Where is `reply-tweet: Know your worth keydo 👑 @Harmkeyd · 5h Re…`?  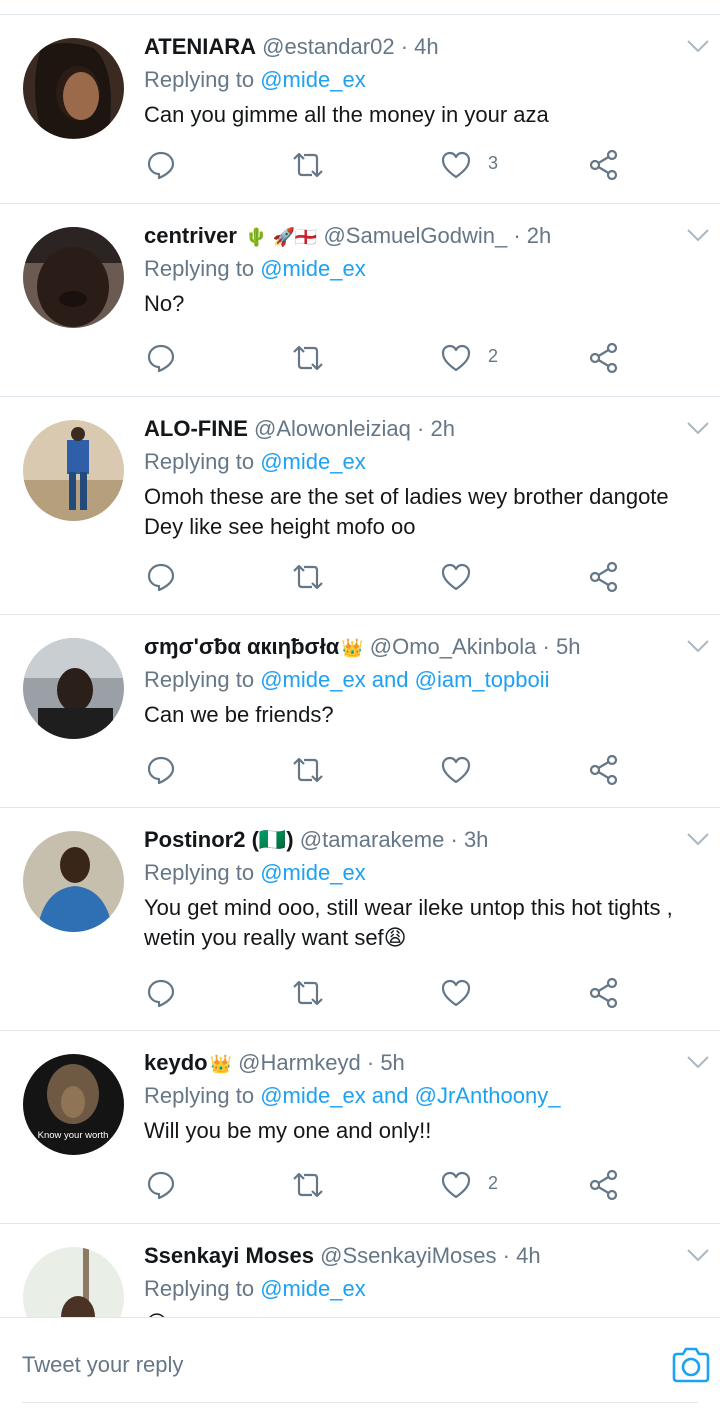 reply-tweet: Know your worth keydo 👑 @Harmkeyd · 5h Re… is located at coordinates (360, 1127).